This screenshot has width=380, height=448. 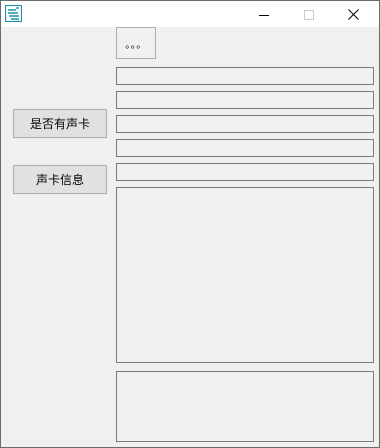 What do you see at coordinates (60, 123) in the screenshot?
I see `has-soundcard-button: 是否有声卡` at bounding box center [60, 123].